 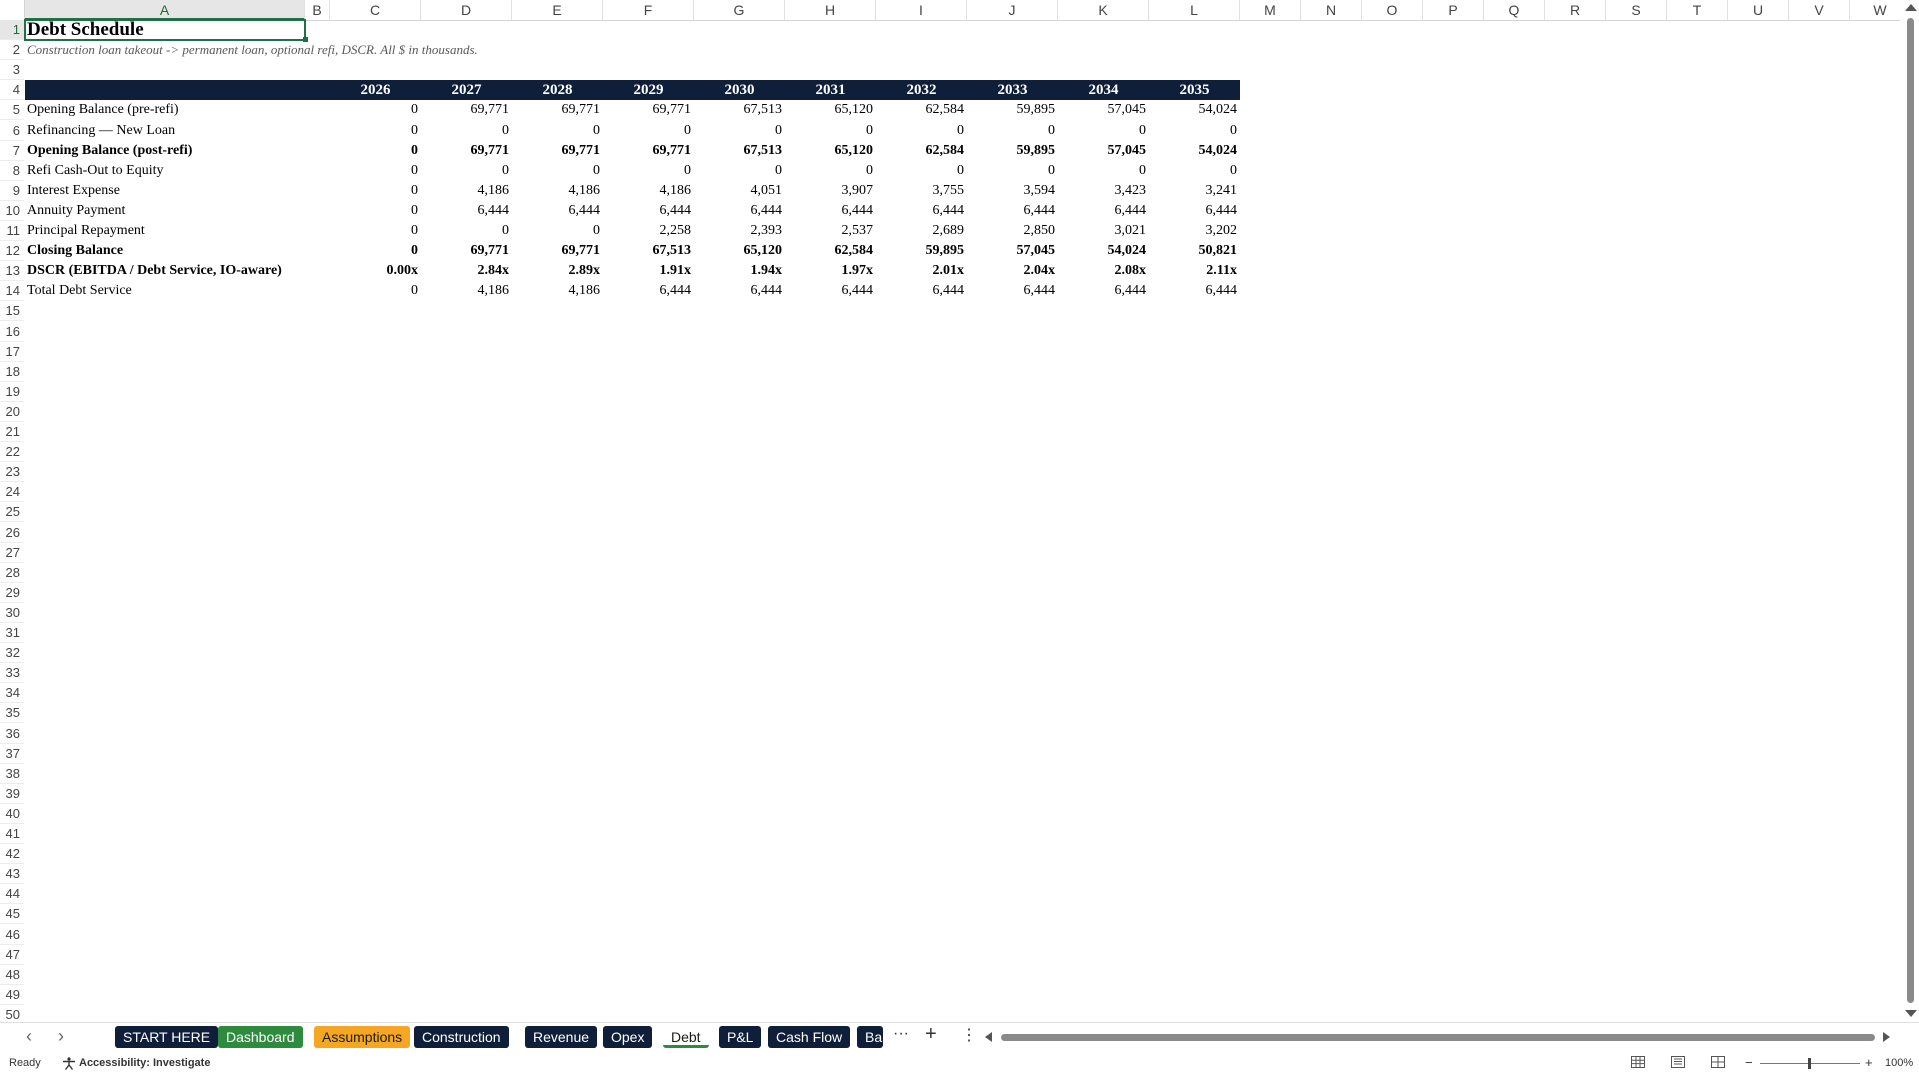 I want to click on row-header-30: 30, so click(x=12, y=613).